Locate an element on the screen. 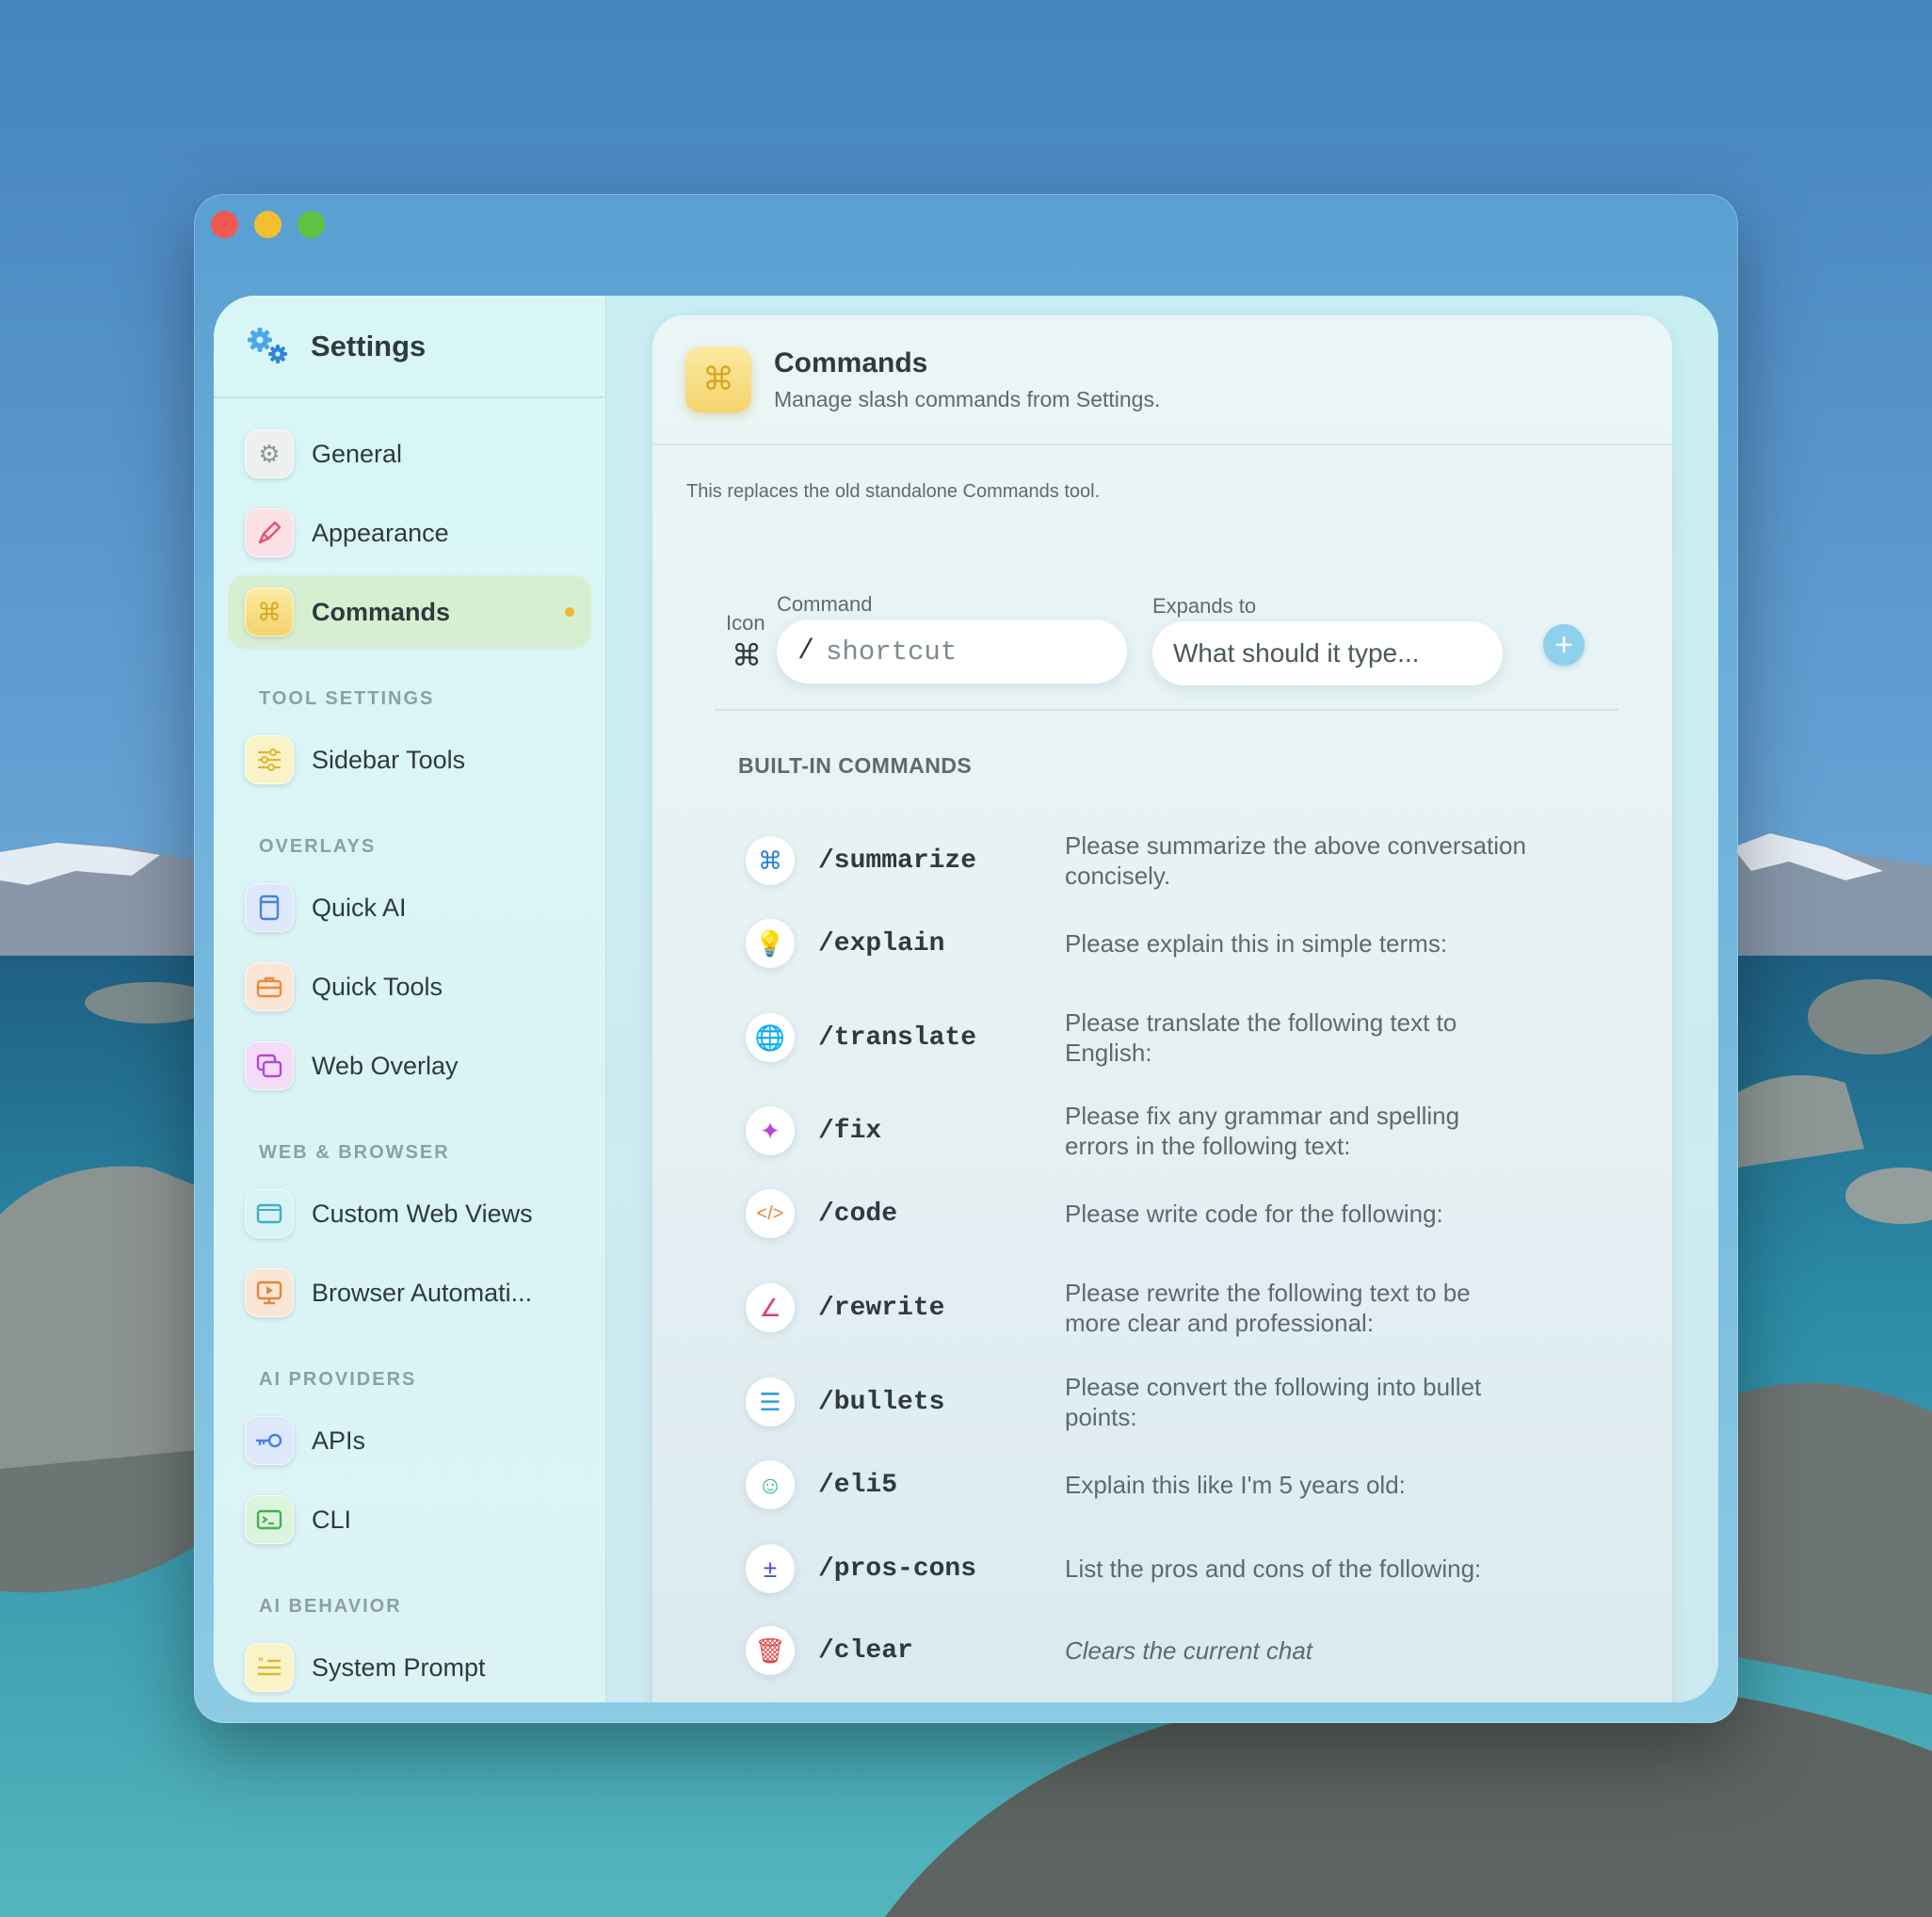  quote-text-icon: ❝ is located at coordinates (269, 1668).